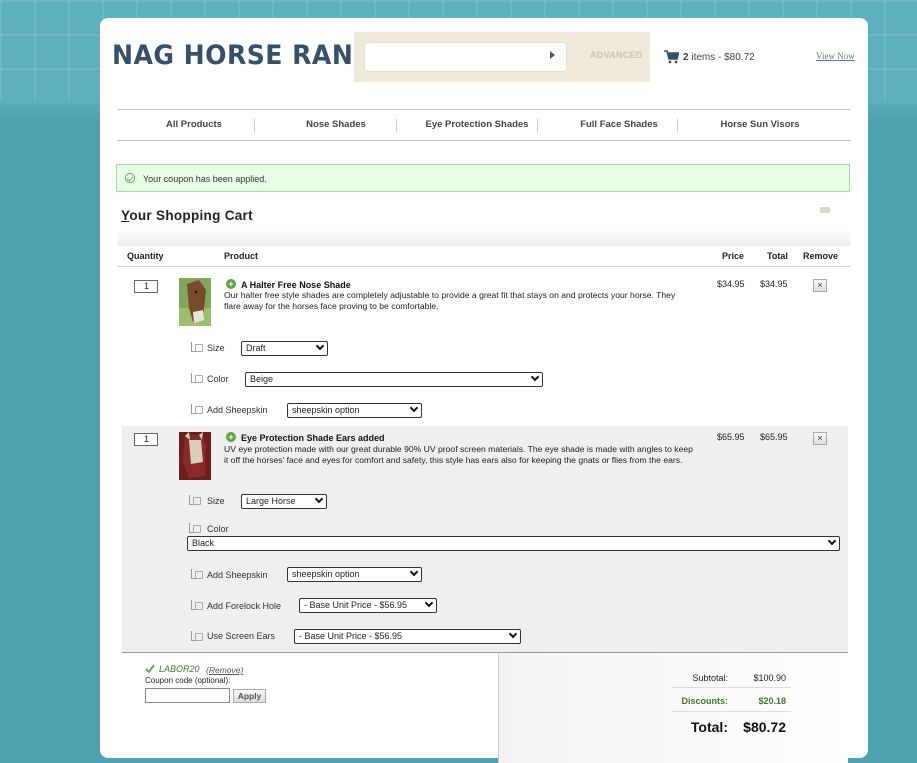 Image resolution: width=917 pixels, height=763 pixels. I want to click on subtotal-value: $100.90, so click(769, 678).